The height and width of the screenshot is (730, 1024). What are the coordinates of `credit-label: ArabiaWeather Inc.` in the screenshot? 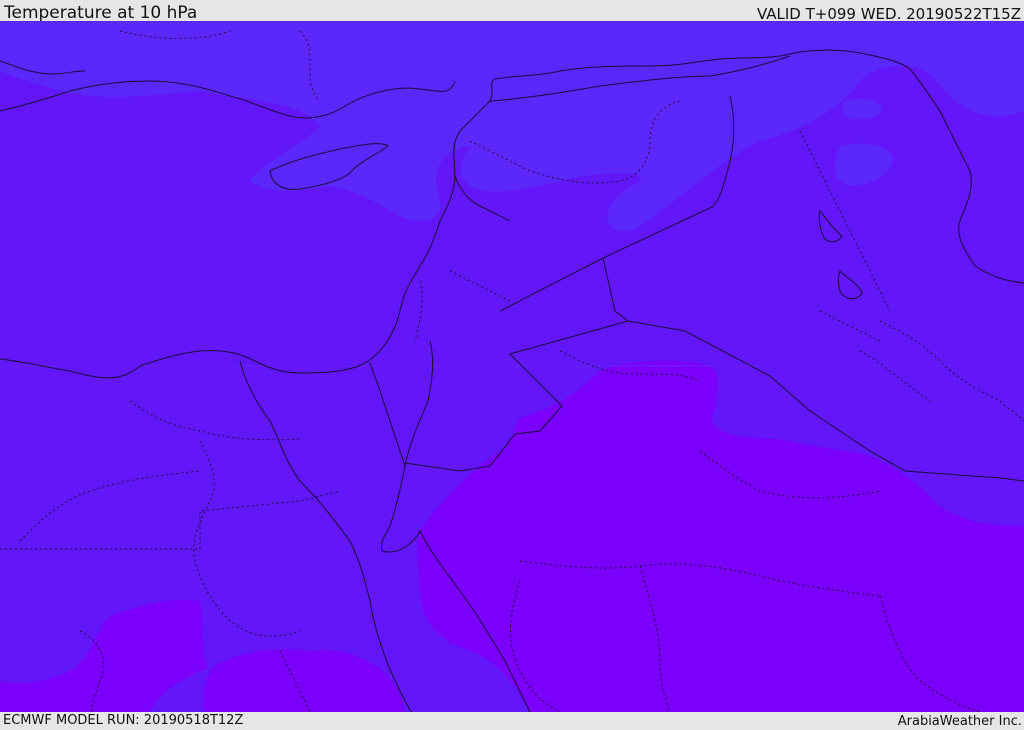 It's located at (959, 721).